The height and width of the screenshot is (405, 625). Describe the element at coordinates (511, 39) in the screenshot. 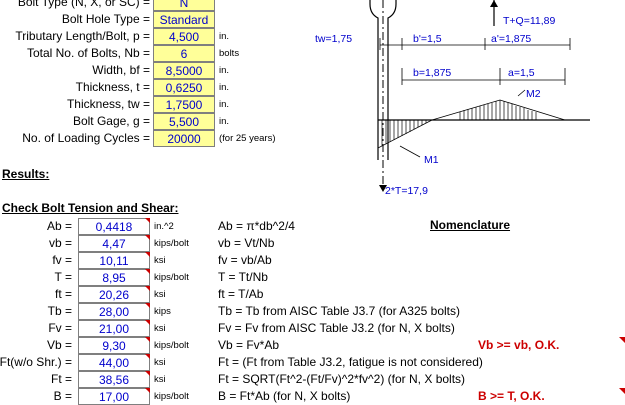

I see `diagram-label-a-prime: a'=1,875` at that location.